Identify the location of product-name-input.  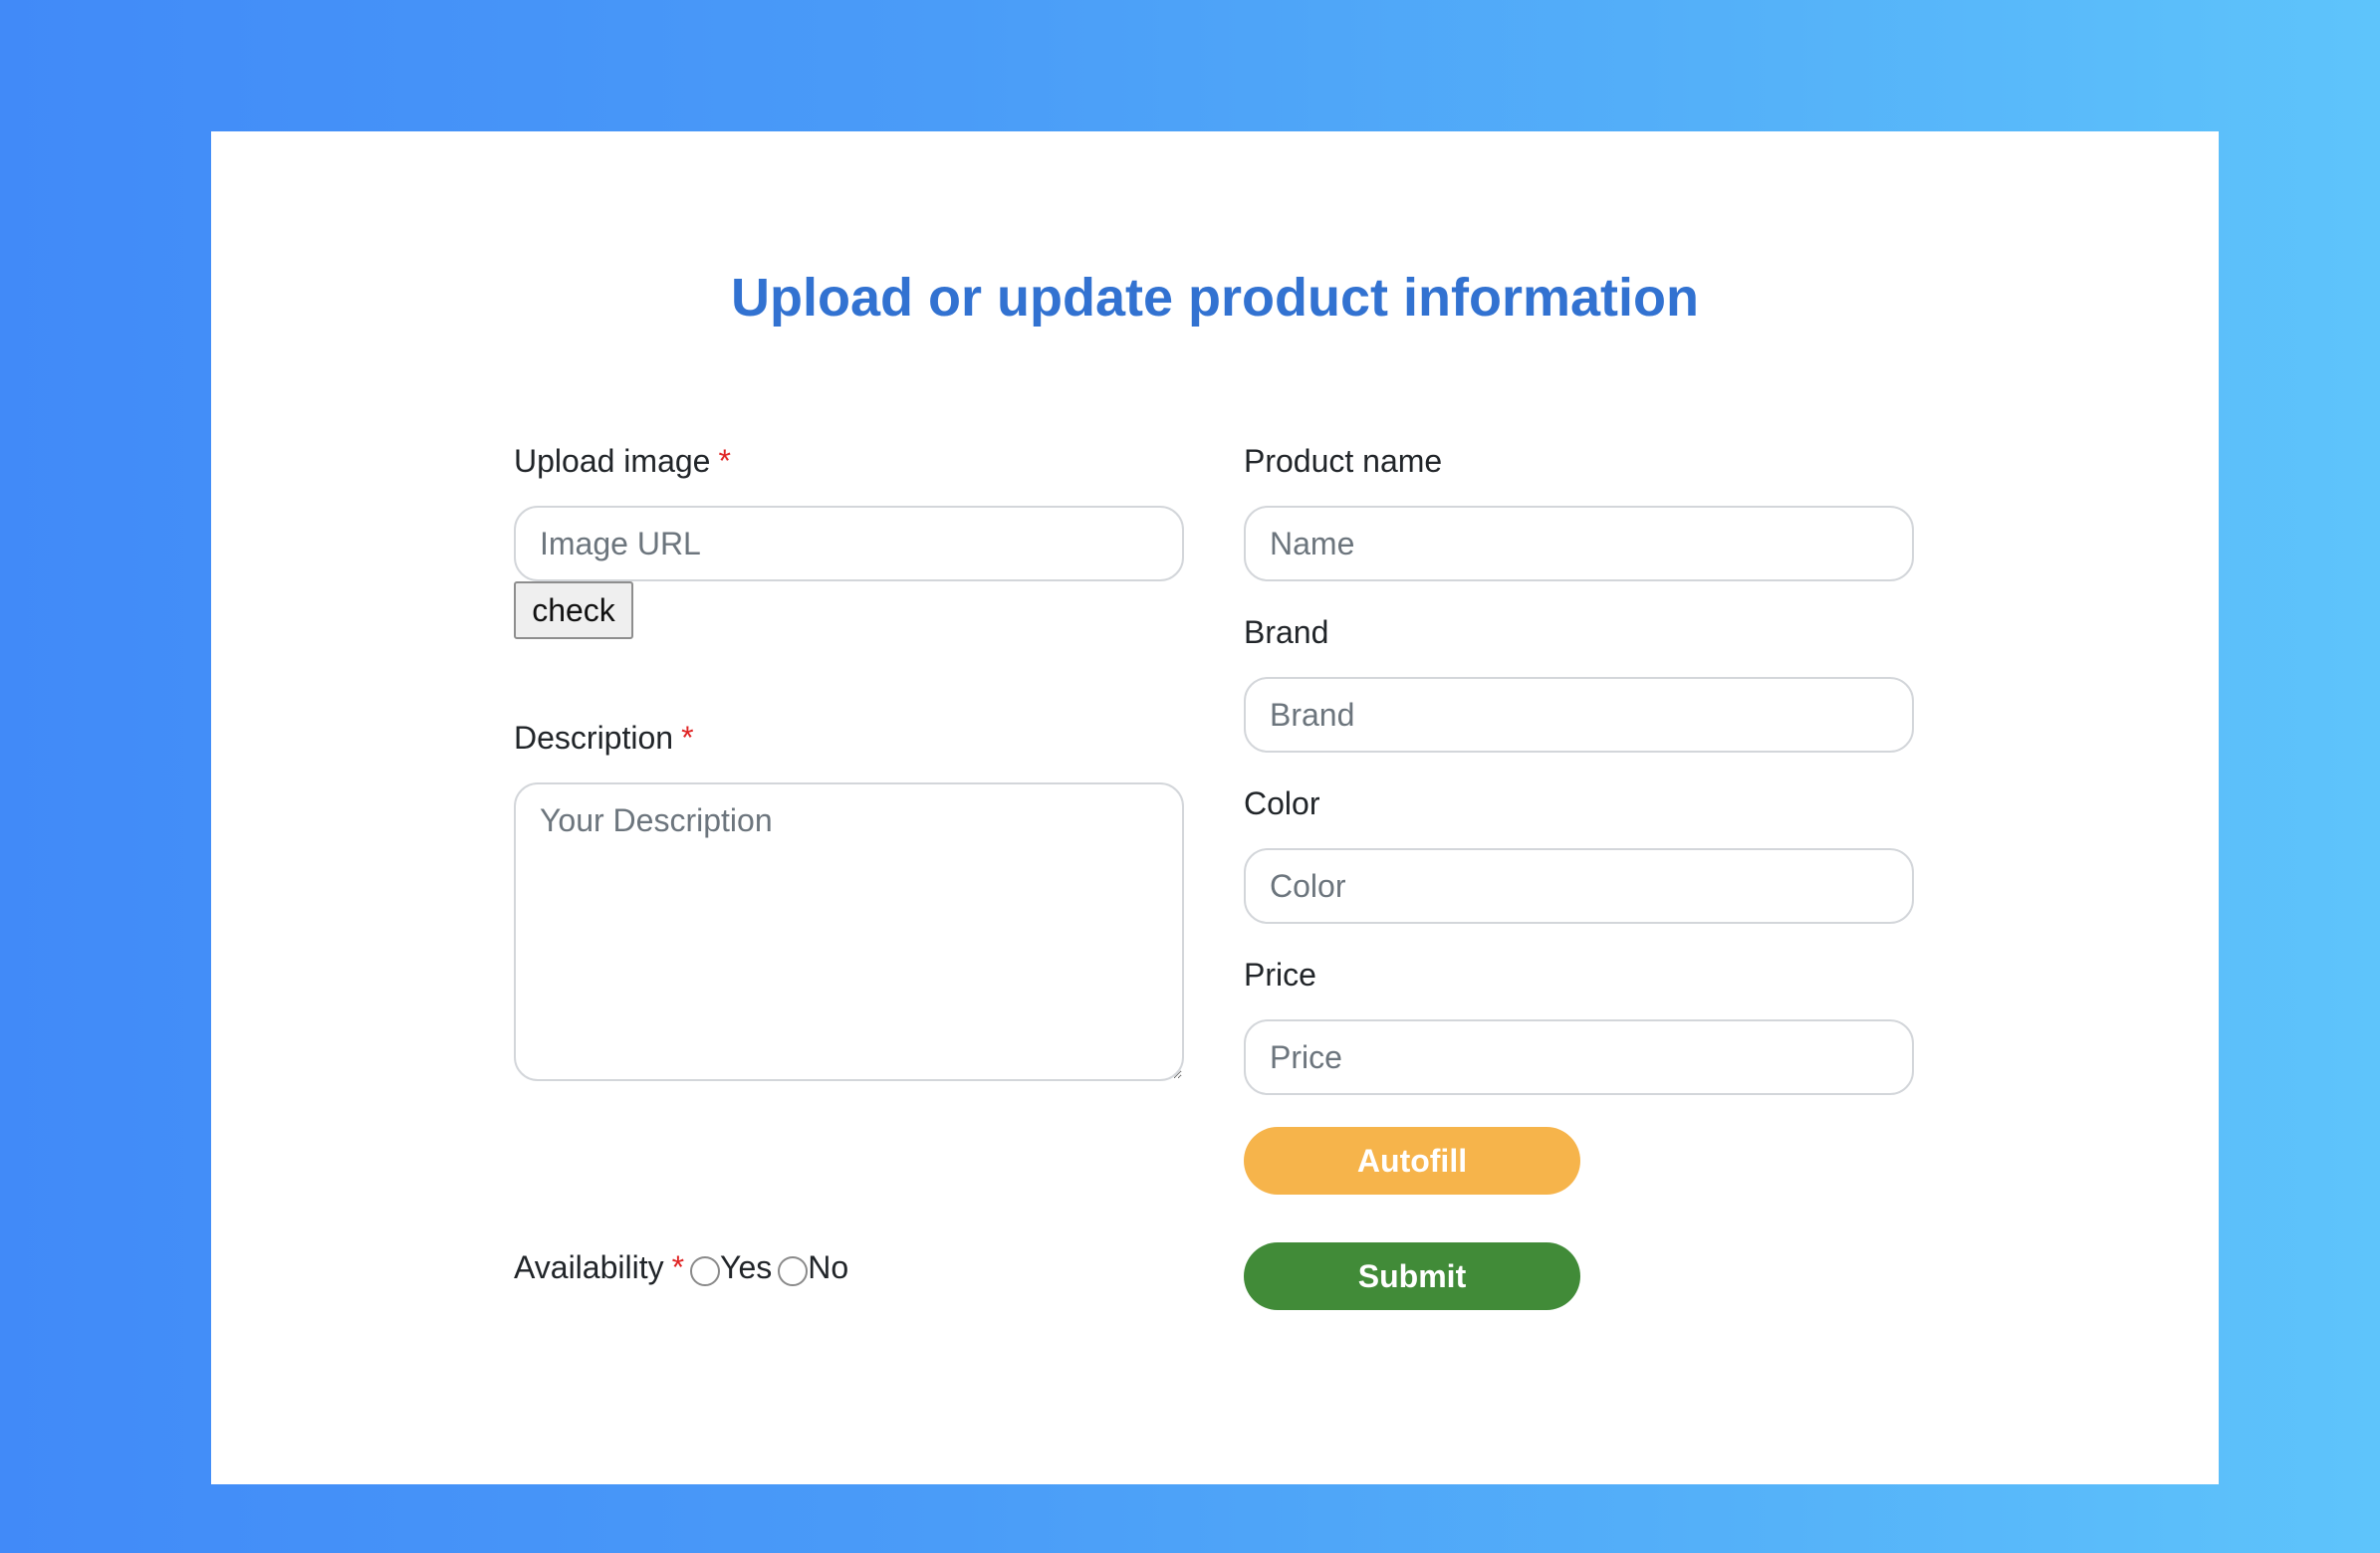
(1579, 544).